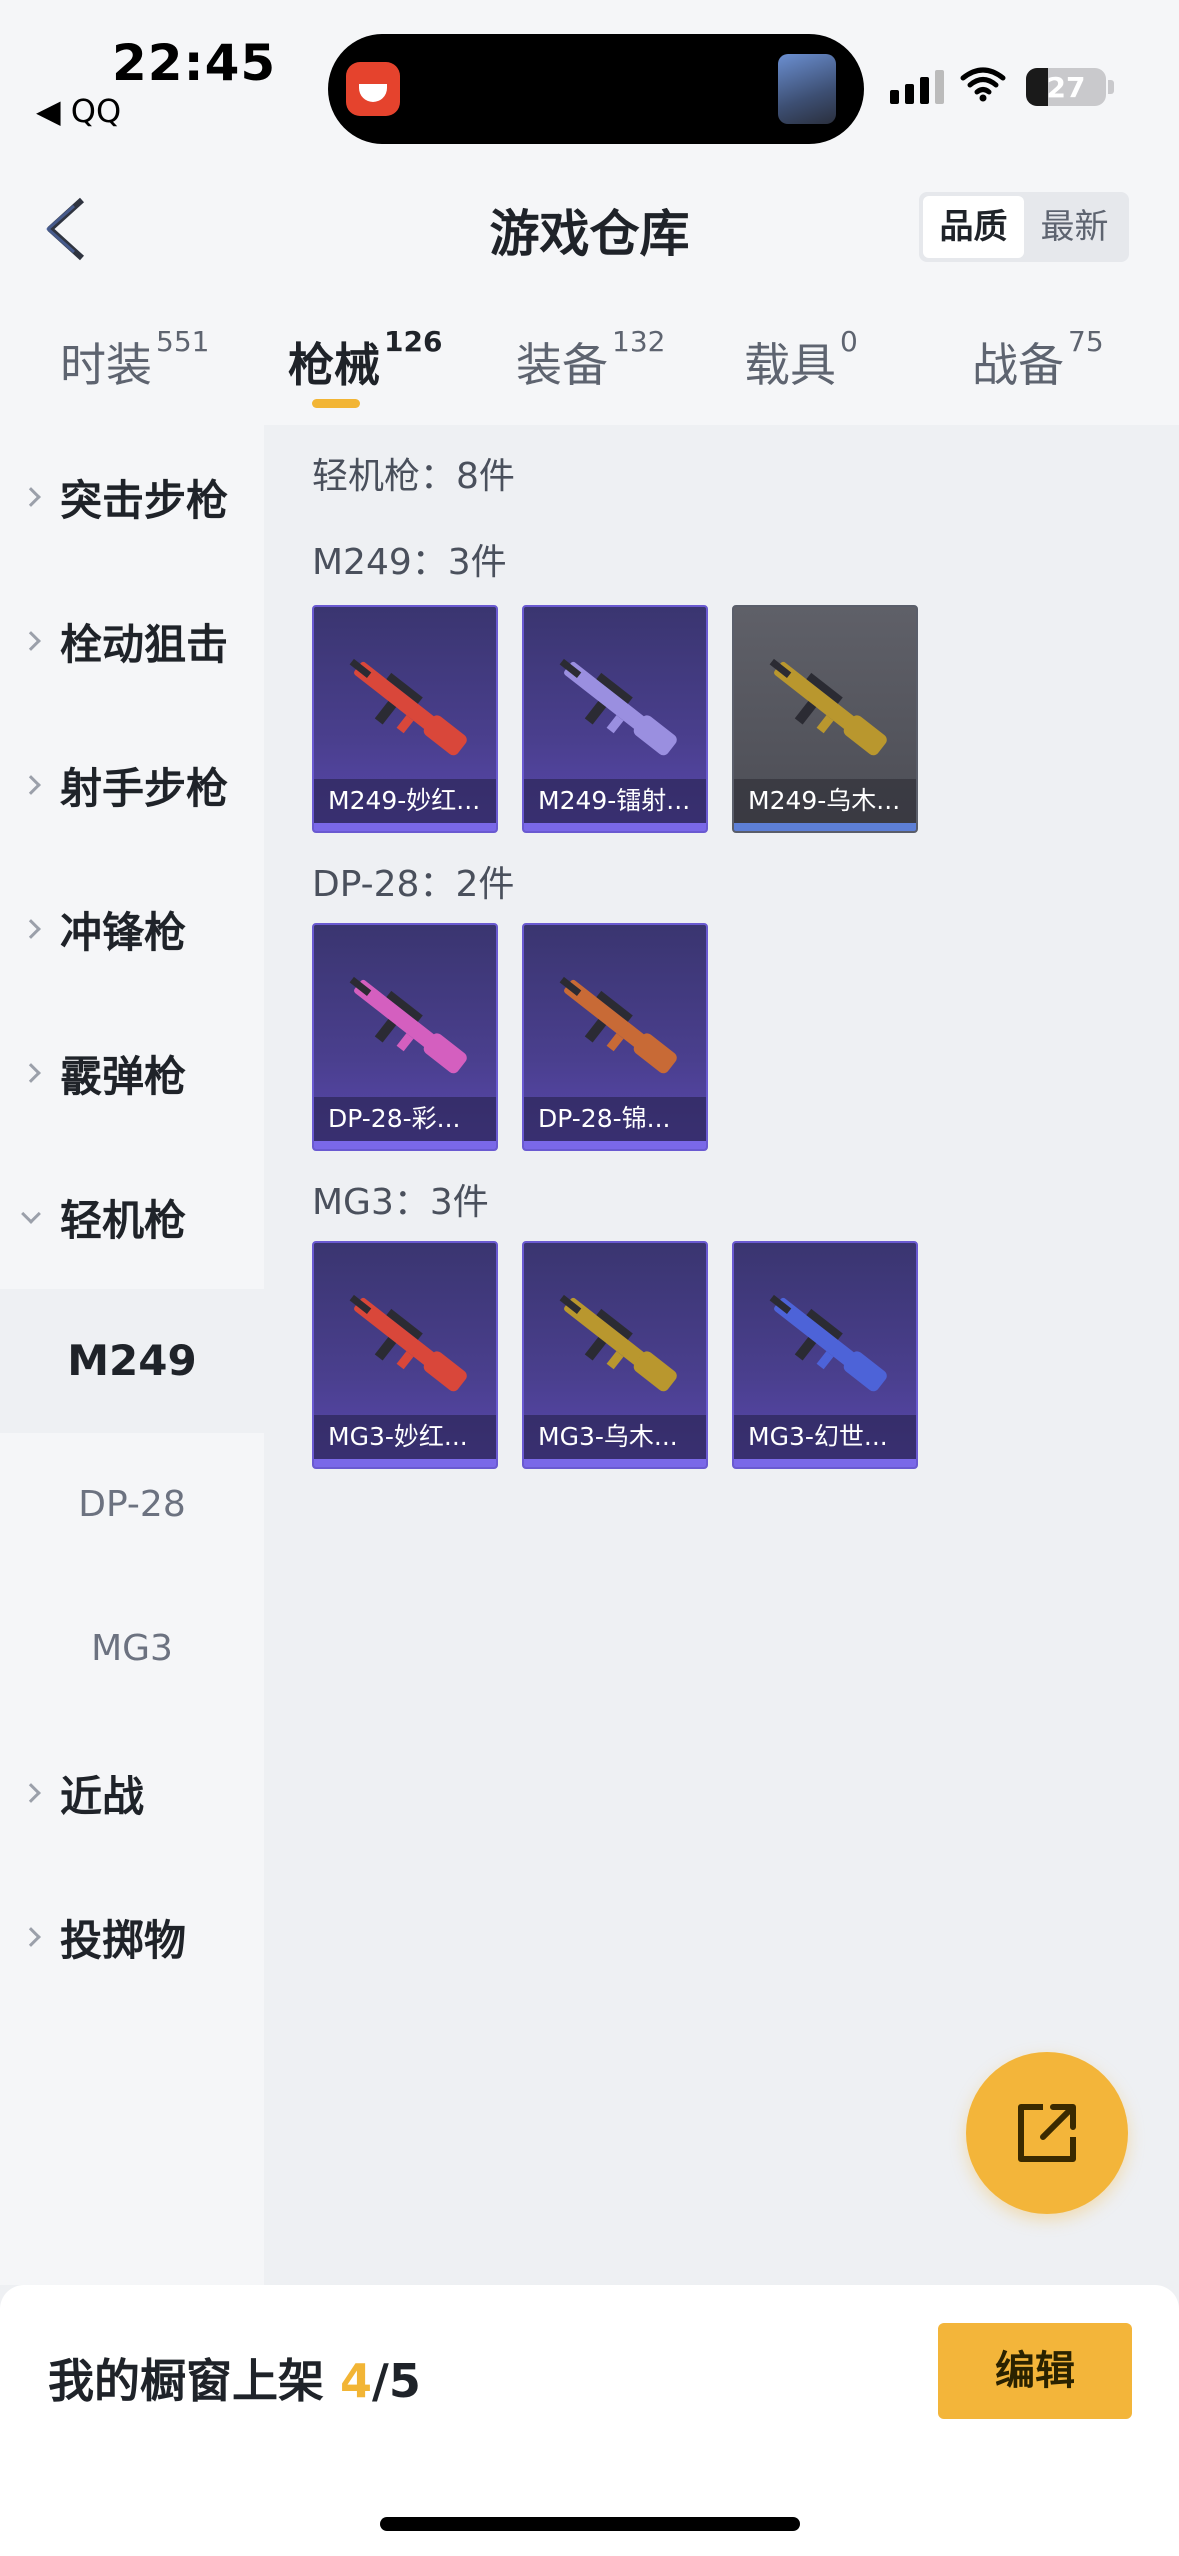  Describe the element at coordinates (356, 2381) in the screenshot. I see `showcase-count: 4` at that location.